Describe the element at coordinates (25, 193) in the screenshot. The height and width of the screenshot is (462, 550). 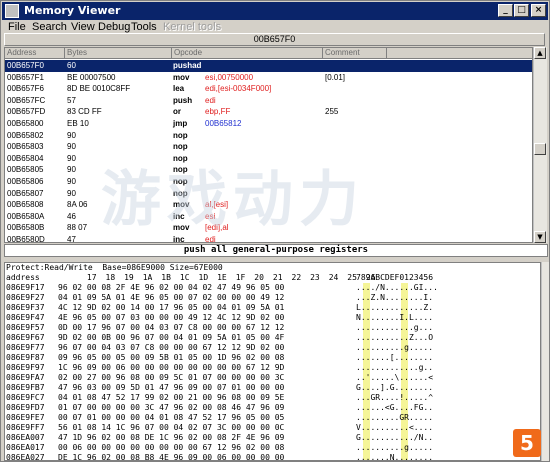
I see `row-address: 00B65807` at that location.